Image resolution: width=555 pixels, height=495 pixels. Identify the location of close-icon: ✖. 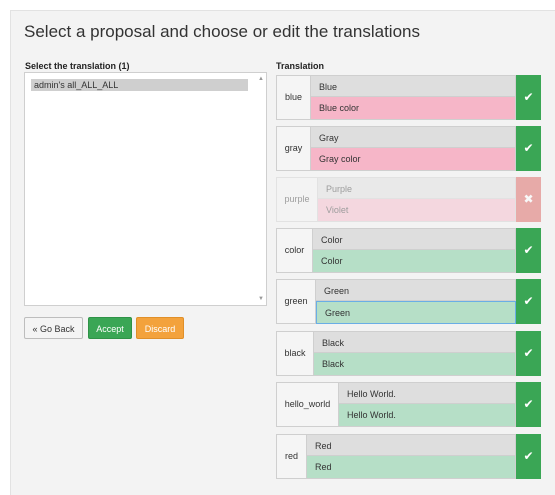
(528, 199).